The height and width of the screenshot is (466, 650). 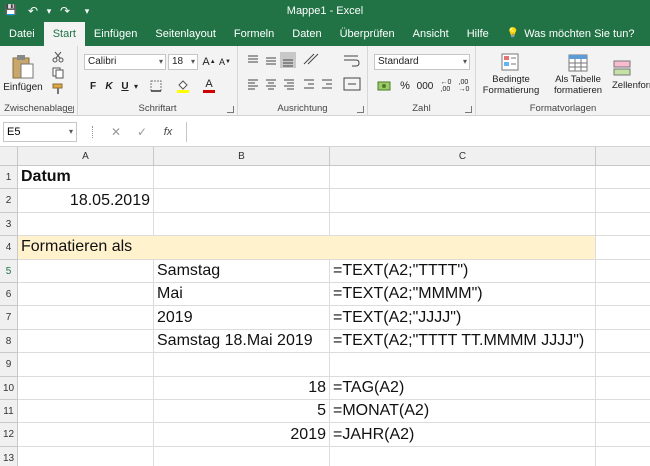 What do you see at coordinates (209, 86) in the screenshot?
I see `font-color-button: A` at bounding box center [209, 86].